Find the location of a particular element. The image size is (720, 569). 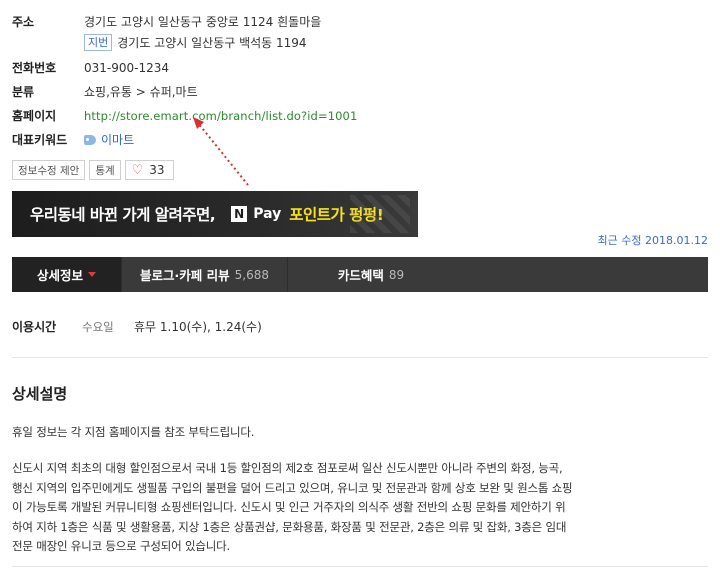

like-button: ♡ 33 is located at coordinates (149, 170).